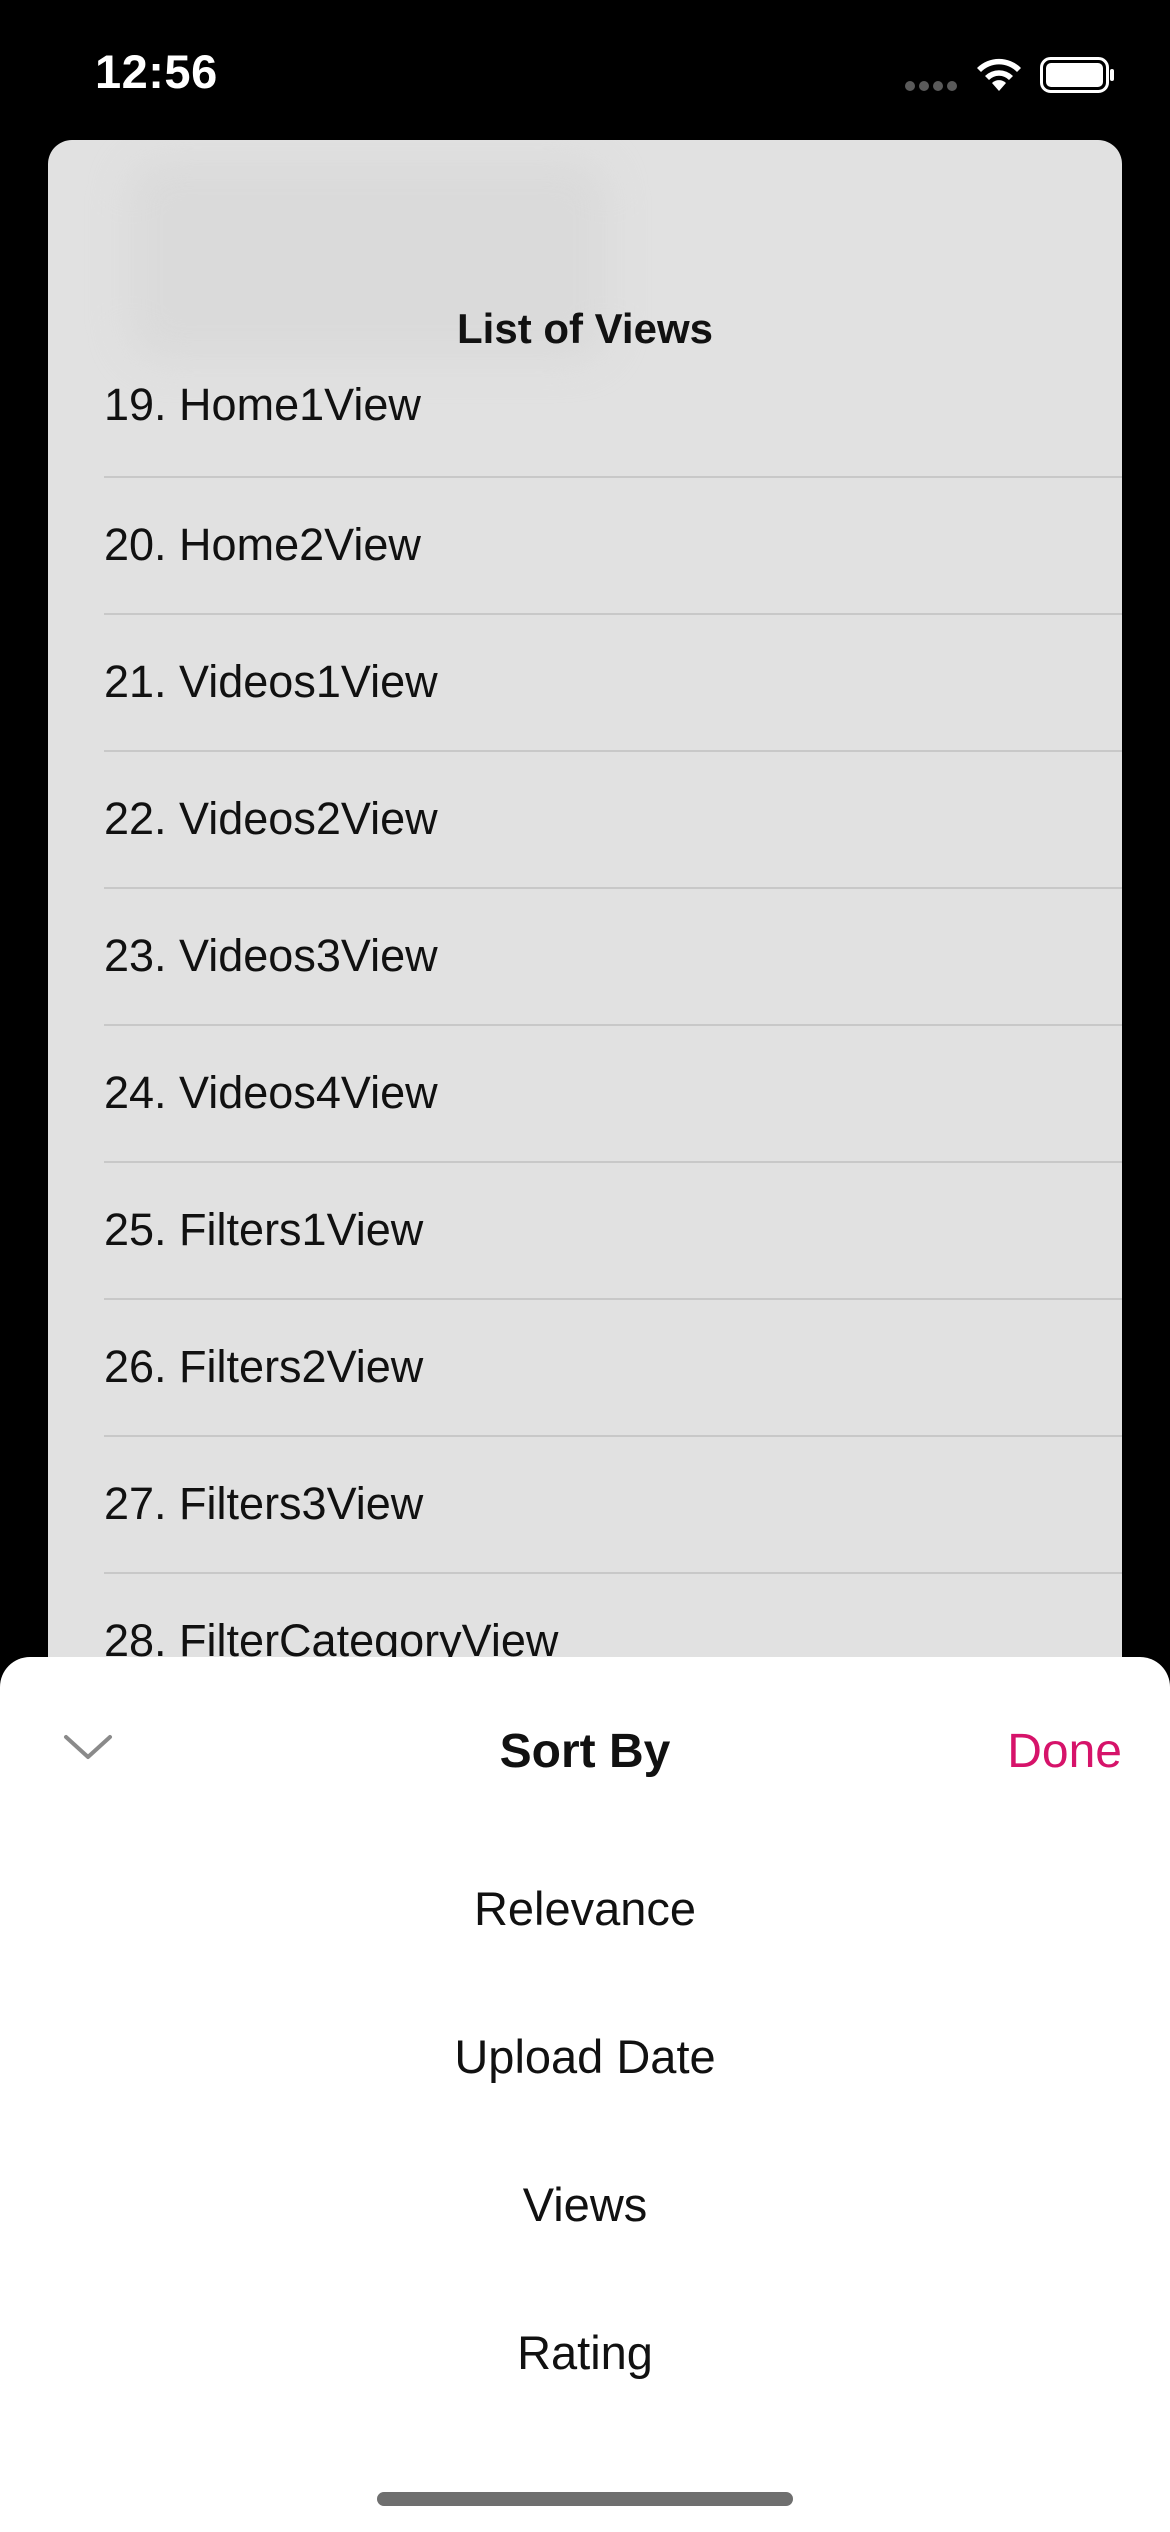 The image size is (1170, 2532). Describe the element at coordinates (156, 71) in the screenshot. I see `status-time: 12:56` at that location.